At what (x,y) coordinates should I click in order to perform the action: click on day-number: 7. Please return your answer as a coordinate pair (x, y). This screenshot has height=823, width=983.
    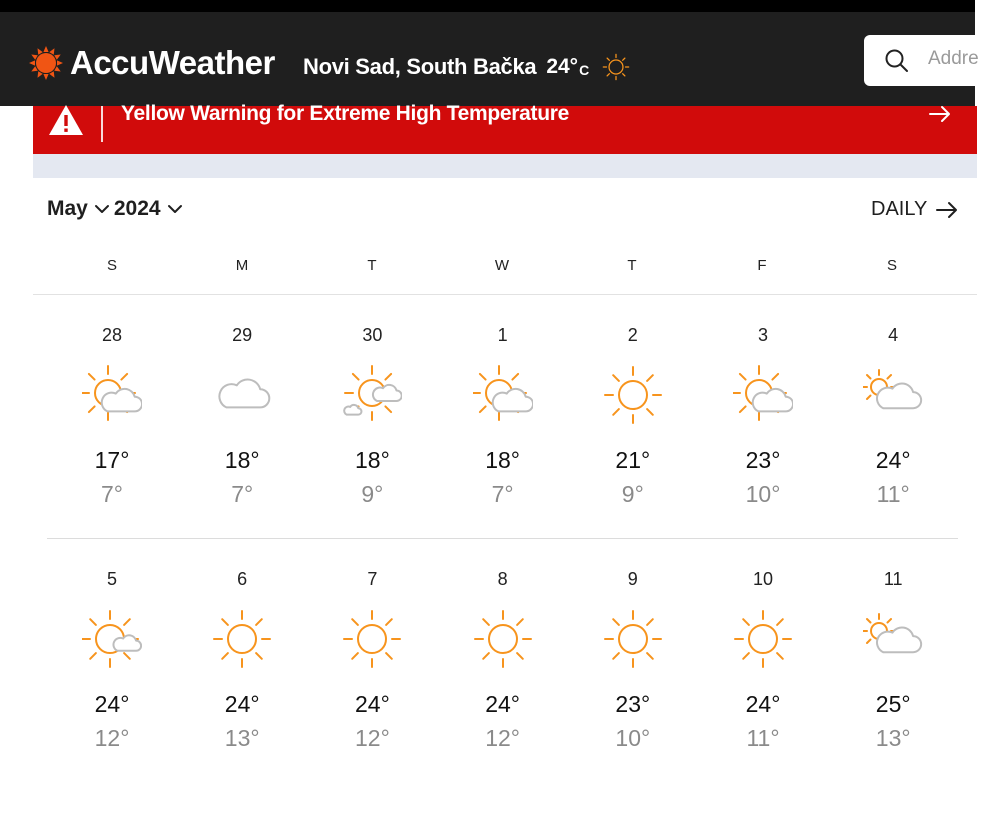
    Looking at the image, I should click on (372, 579).